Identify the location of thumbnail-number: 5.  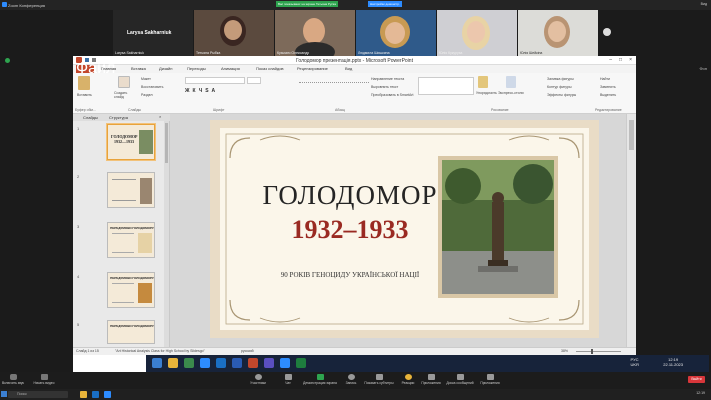
(78, 324).